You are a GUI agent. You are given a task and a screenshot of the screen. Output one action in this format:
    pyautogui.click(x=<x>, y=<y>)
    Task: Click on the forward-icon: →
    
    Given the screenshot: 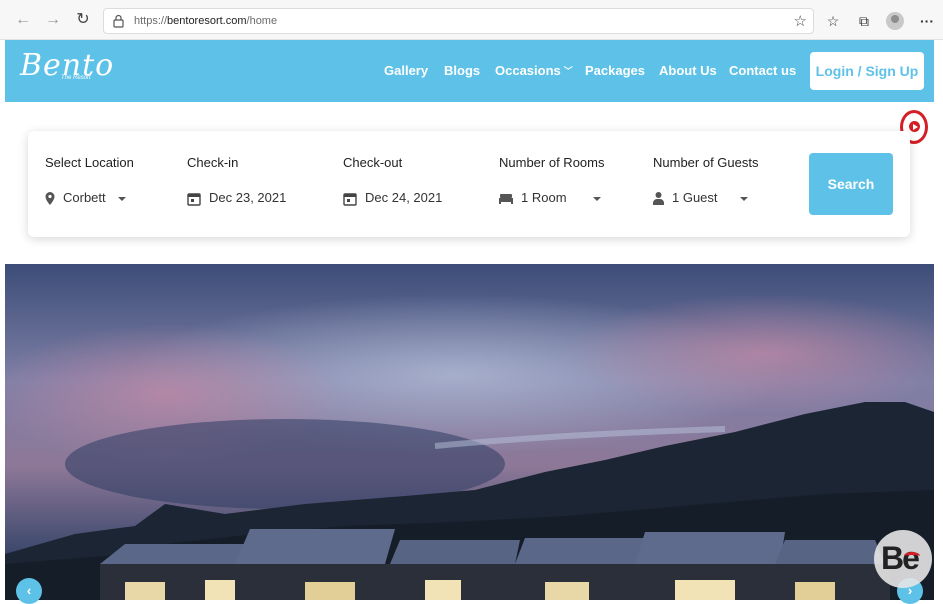 What is the action you would take?
    pyautogui.click(x=53, y=20)
    